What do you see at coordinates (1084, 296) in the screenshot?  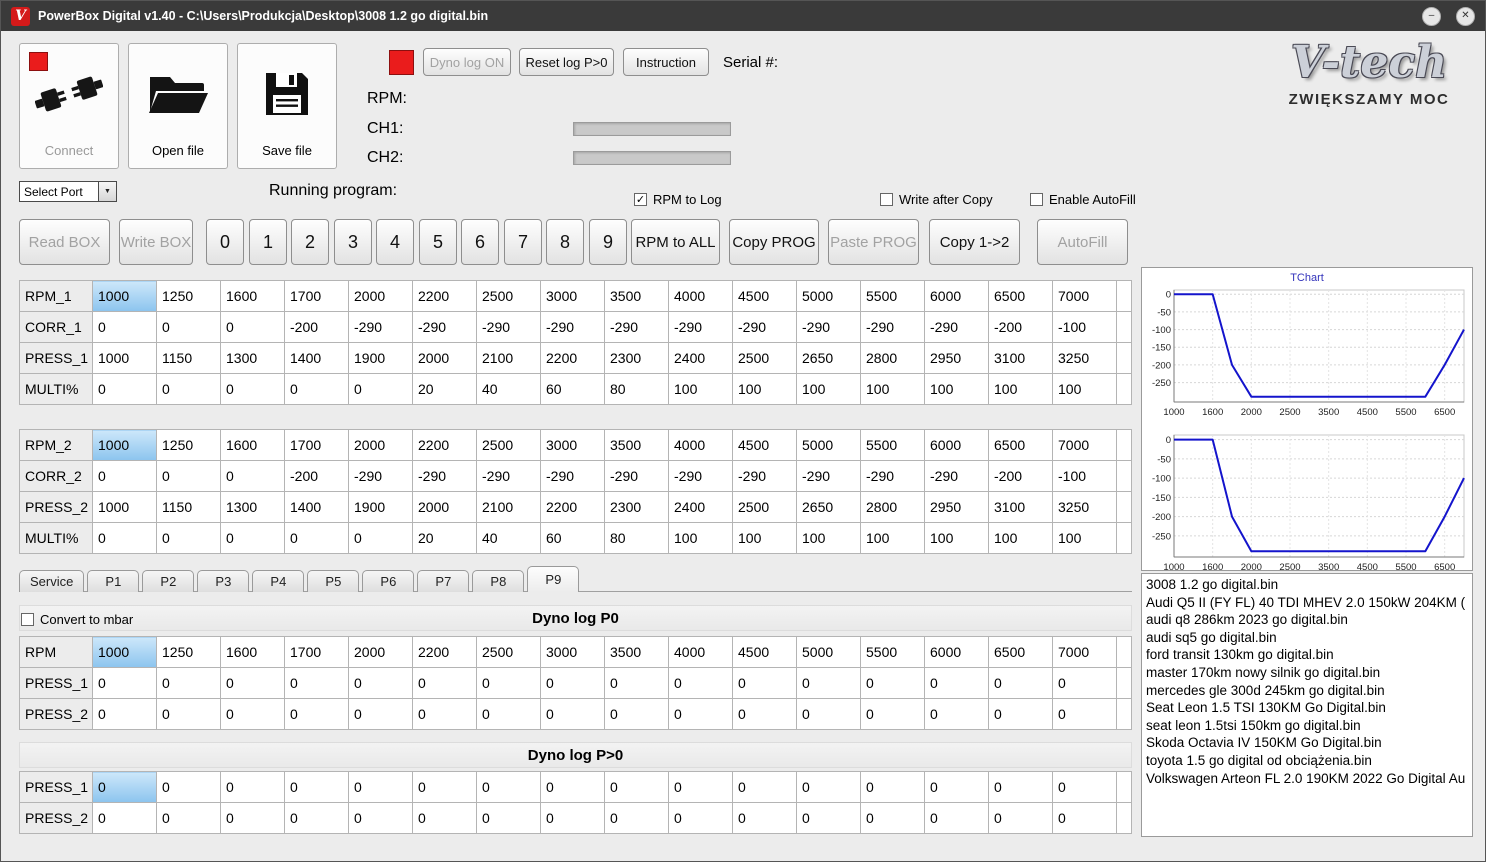 I see `cell-RPM_1-15: 7000` at bounding box center [1084, 296].